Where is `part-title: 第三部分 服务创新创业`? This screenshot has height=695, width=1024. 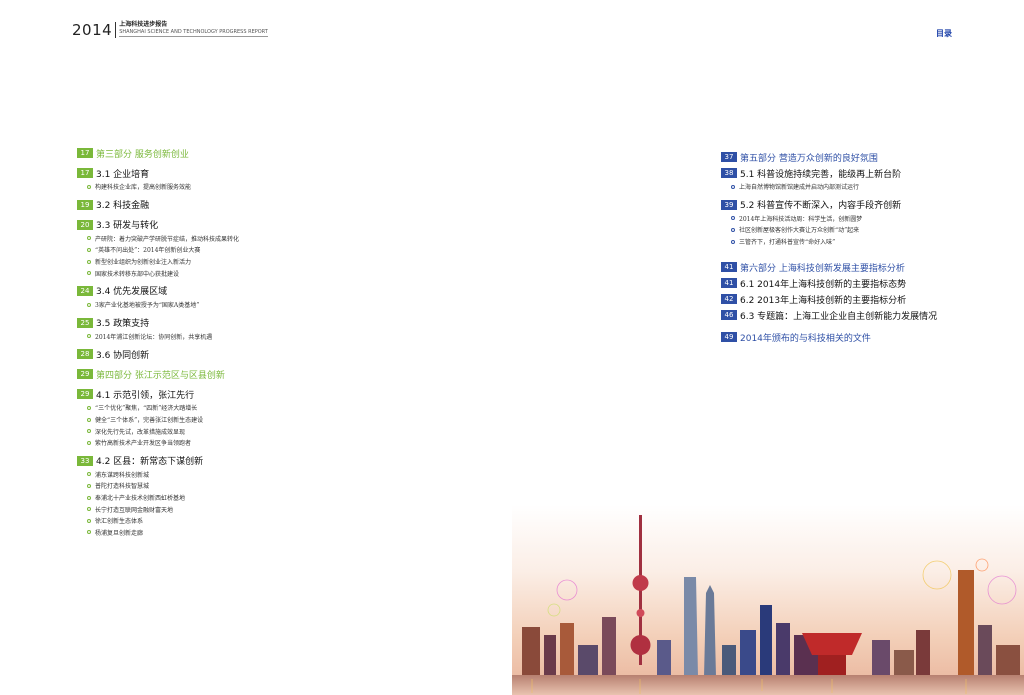
part-title: 第三部分 服务创新创业 is located at coordinates (142, 154).